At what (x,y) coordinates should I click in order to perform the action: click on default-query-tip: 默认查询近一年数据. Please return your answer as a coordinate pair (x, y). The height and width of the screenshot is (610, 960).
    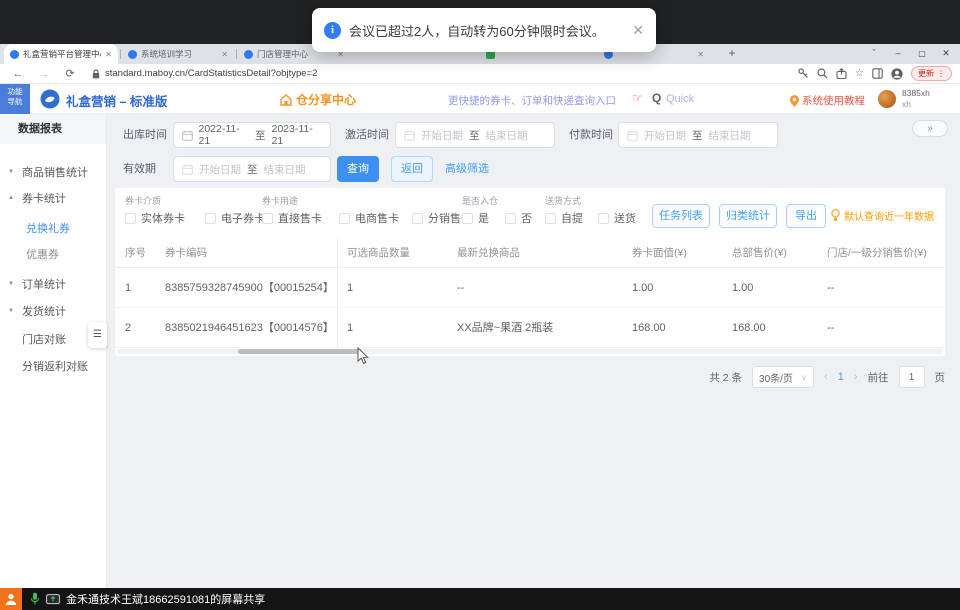
    Looking at the image, I should click on (882, 215).